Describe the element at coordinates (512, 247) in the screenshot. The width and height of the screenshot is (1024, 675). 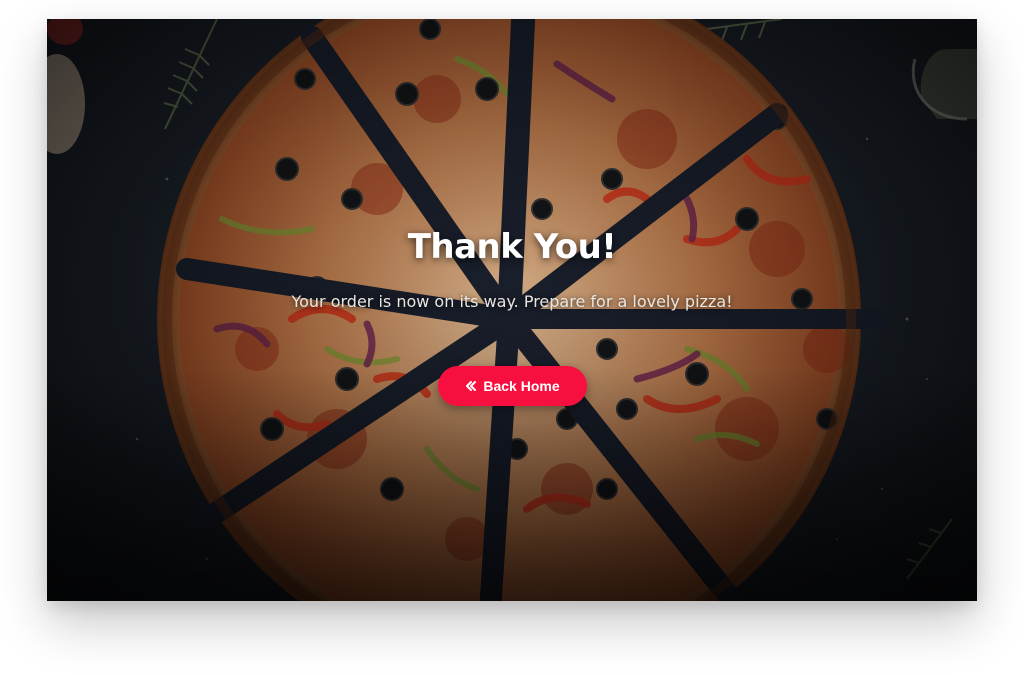
I see `page-title: Thank You!` at that location.